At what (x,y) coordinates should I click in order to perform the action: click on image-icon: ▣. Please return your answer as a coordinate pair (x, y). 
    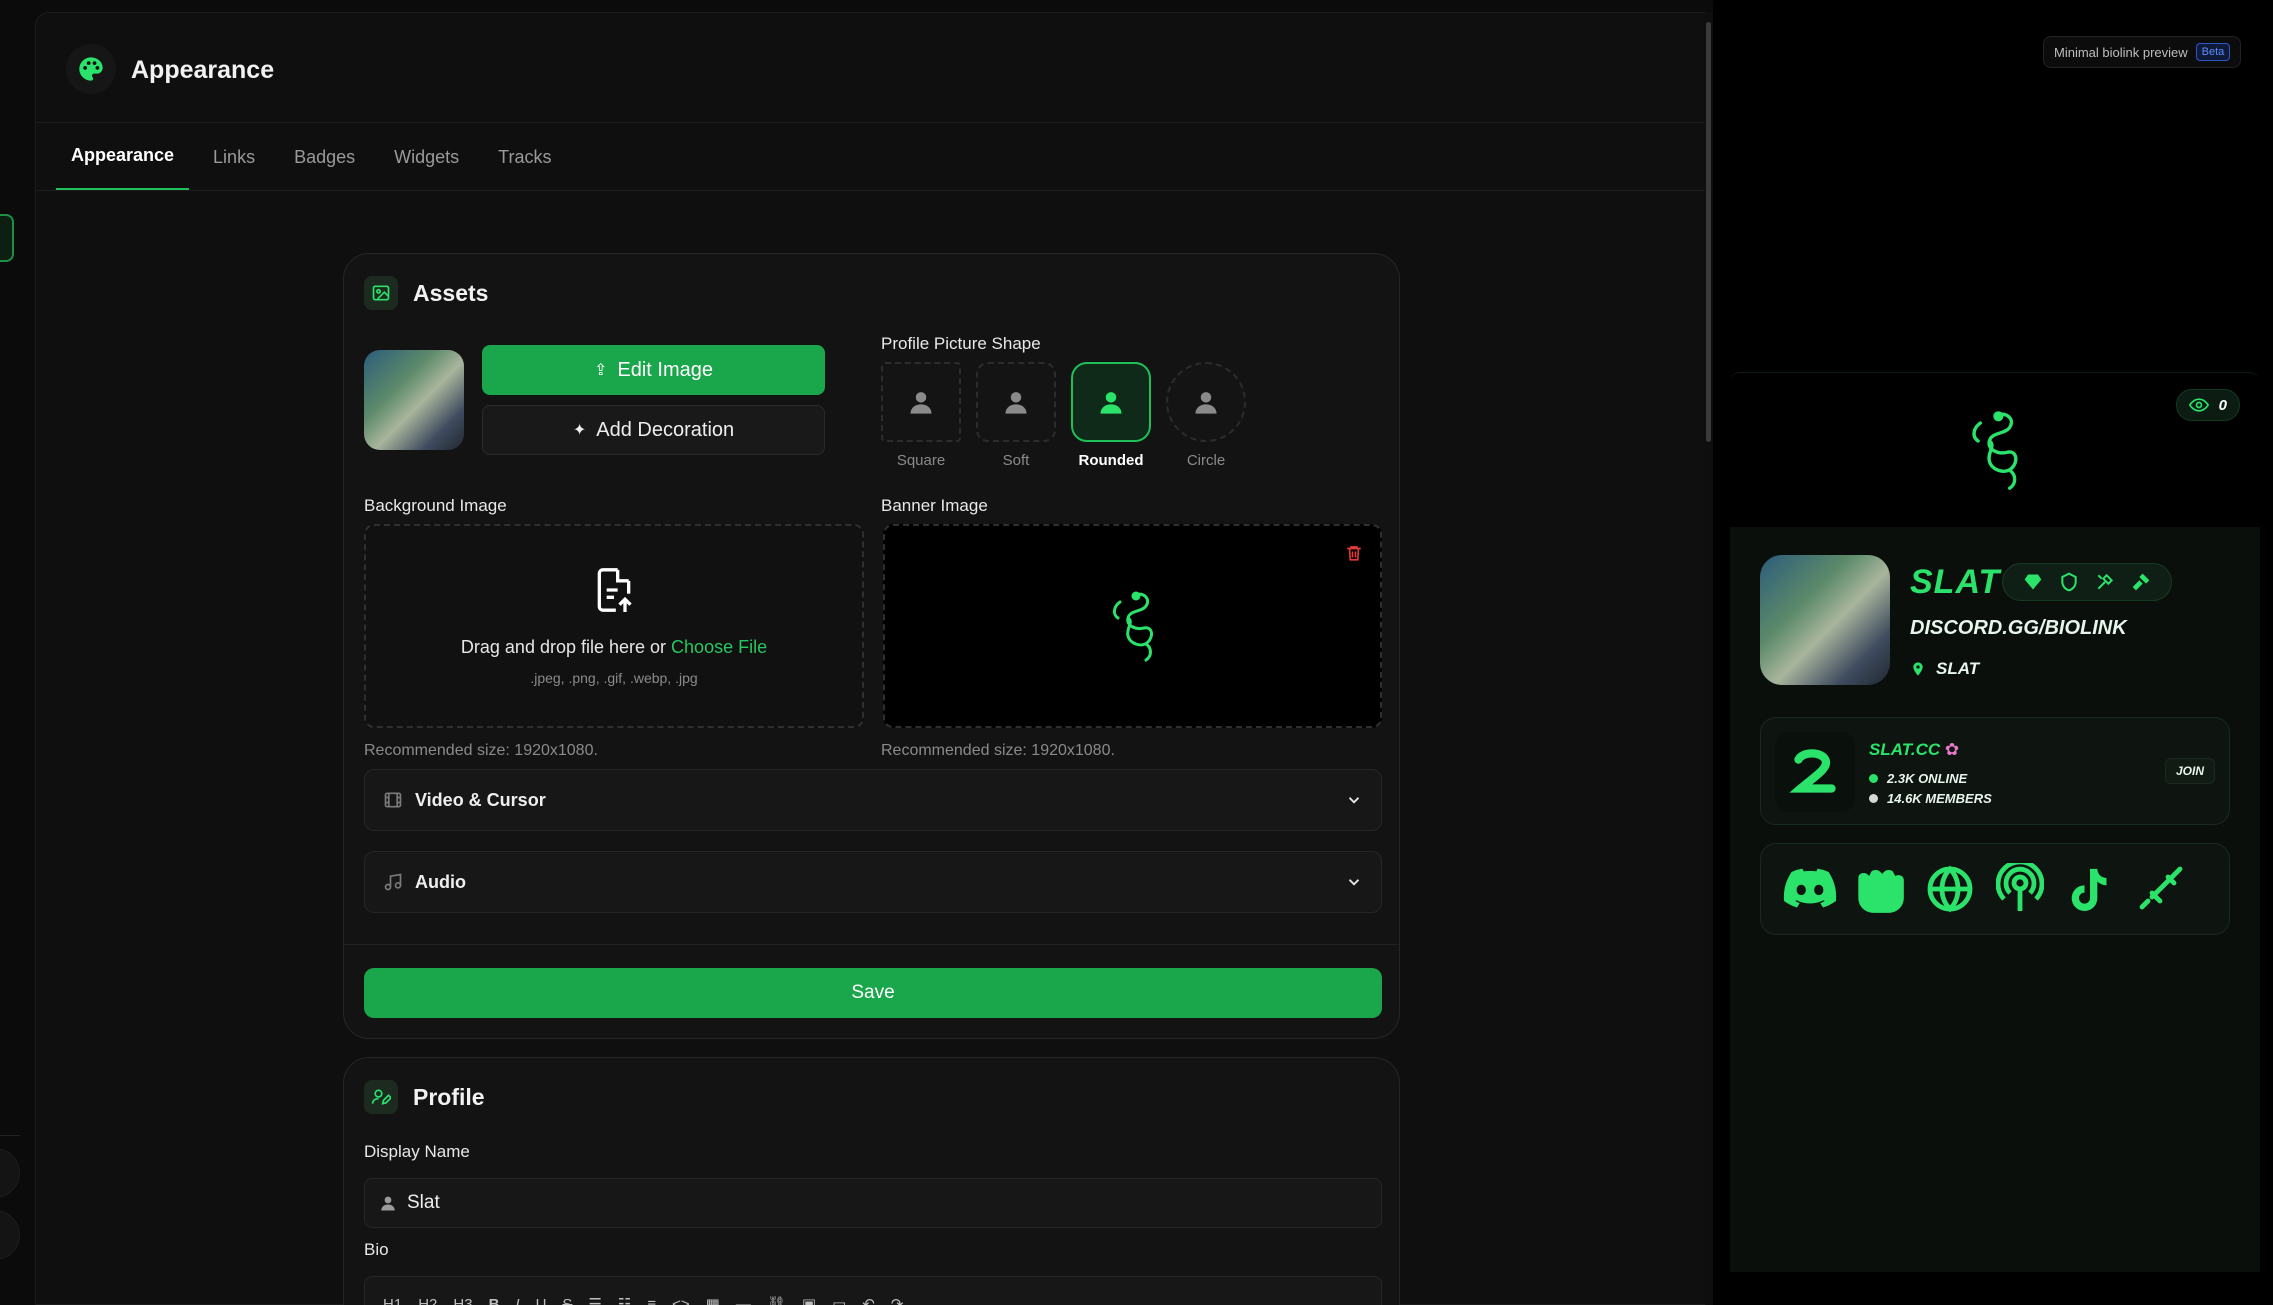
    Looking at the image, I should click on (809, 1300).